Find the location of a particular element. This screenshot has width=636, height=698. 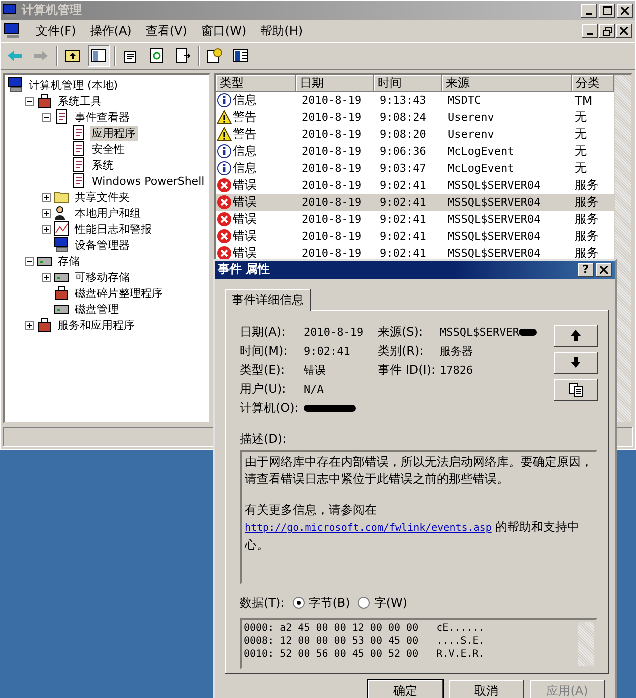

tree-item: 共享文件夹 is located at coordinates (102, 197).